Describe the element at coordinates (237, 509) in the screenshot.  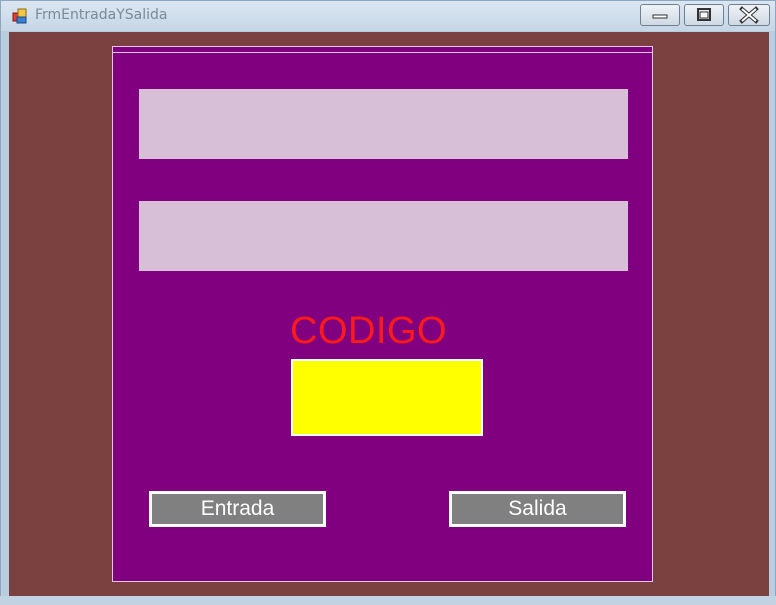
I see `entrada-button: Entrada` at that location.